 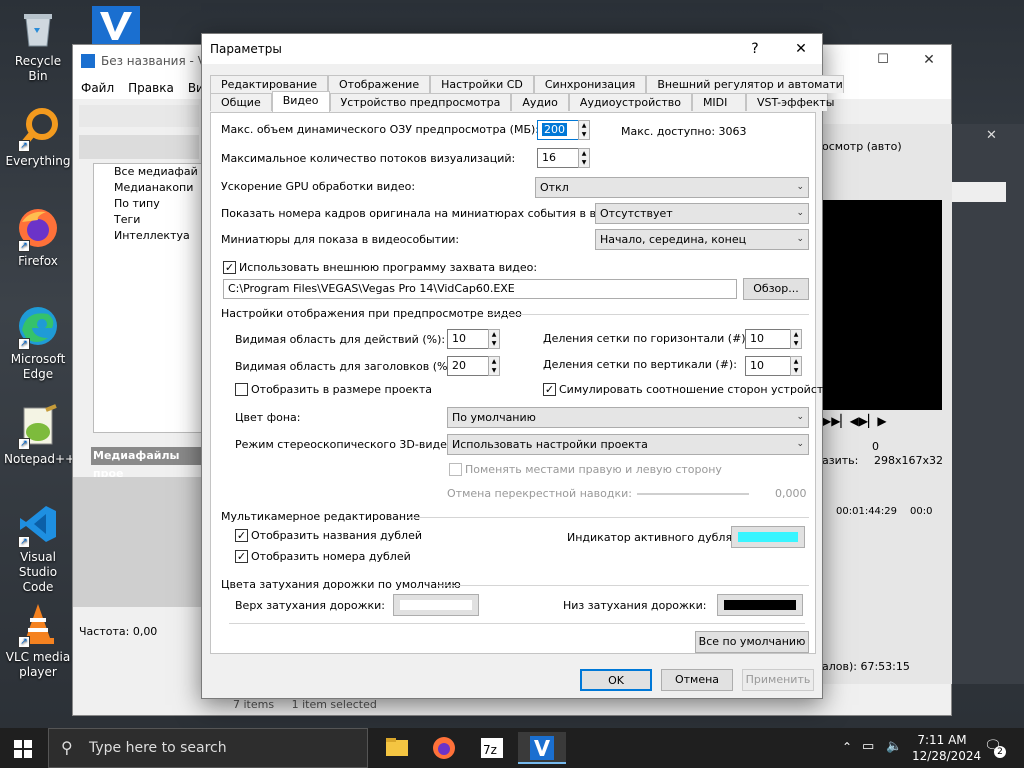 What do you see at coordinates (340, 239) in the screenshot?
I see `thumbs-label: Миниатюры для показа в видеособытии:` at bounding box center [340, 239].